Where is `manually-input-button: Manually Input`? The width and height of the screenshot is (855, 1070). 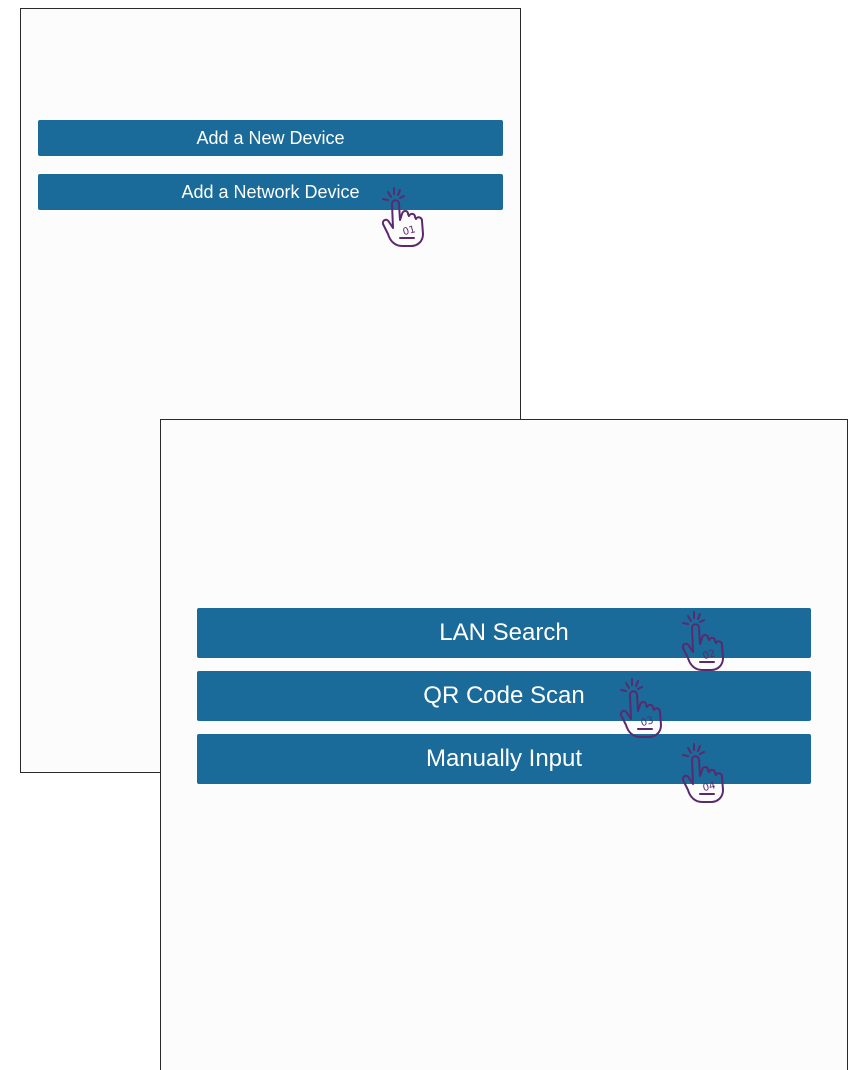 manually-input-button: Manually Input is located at coordinates (504, 759).